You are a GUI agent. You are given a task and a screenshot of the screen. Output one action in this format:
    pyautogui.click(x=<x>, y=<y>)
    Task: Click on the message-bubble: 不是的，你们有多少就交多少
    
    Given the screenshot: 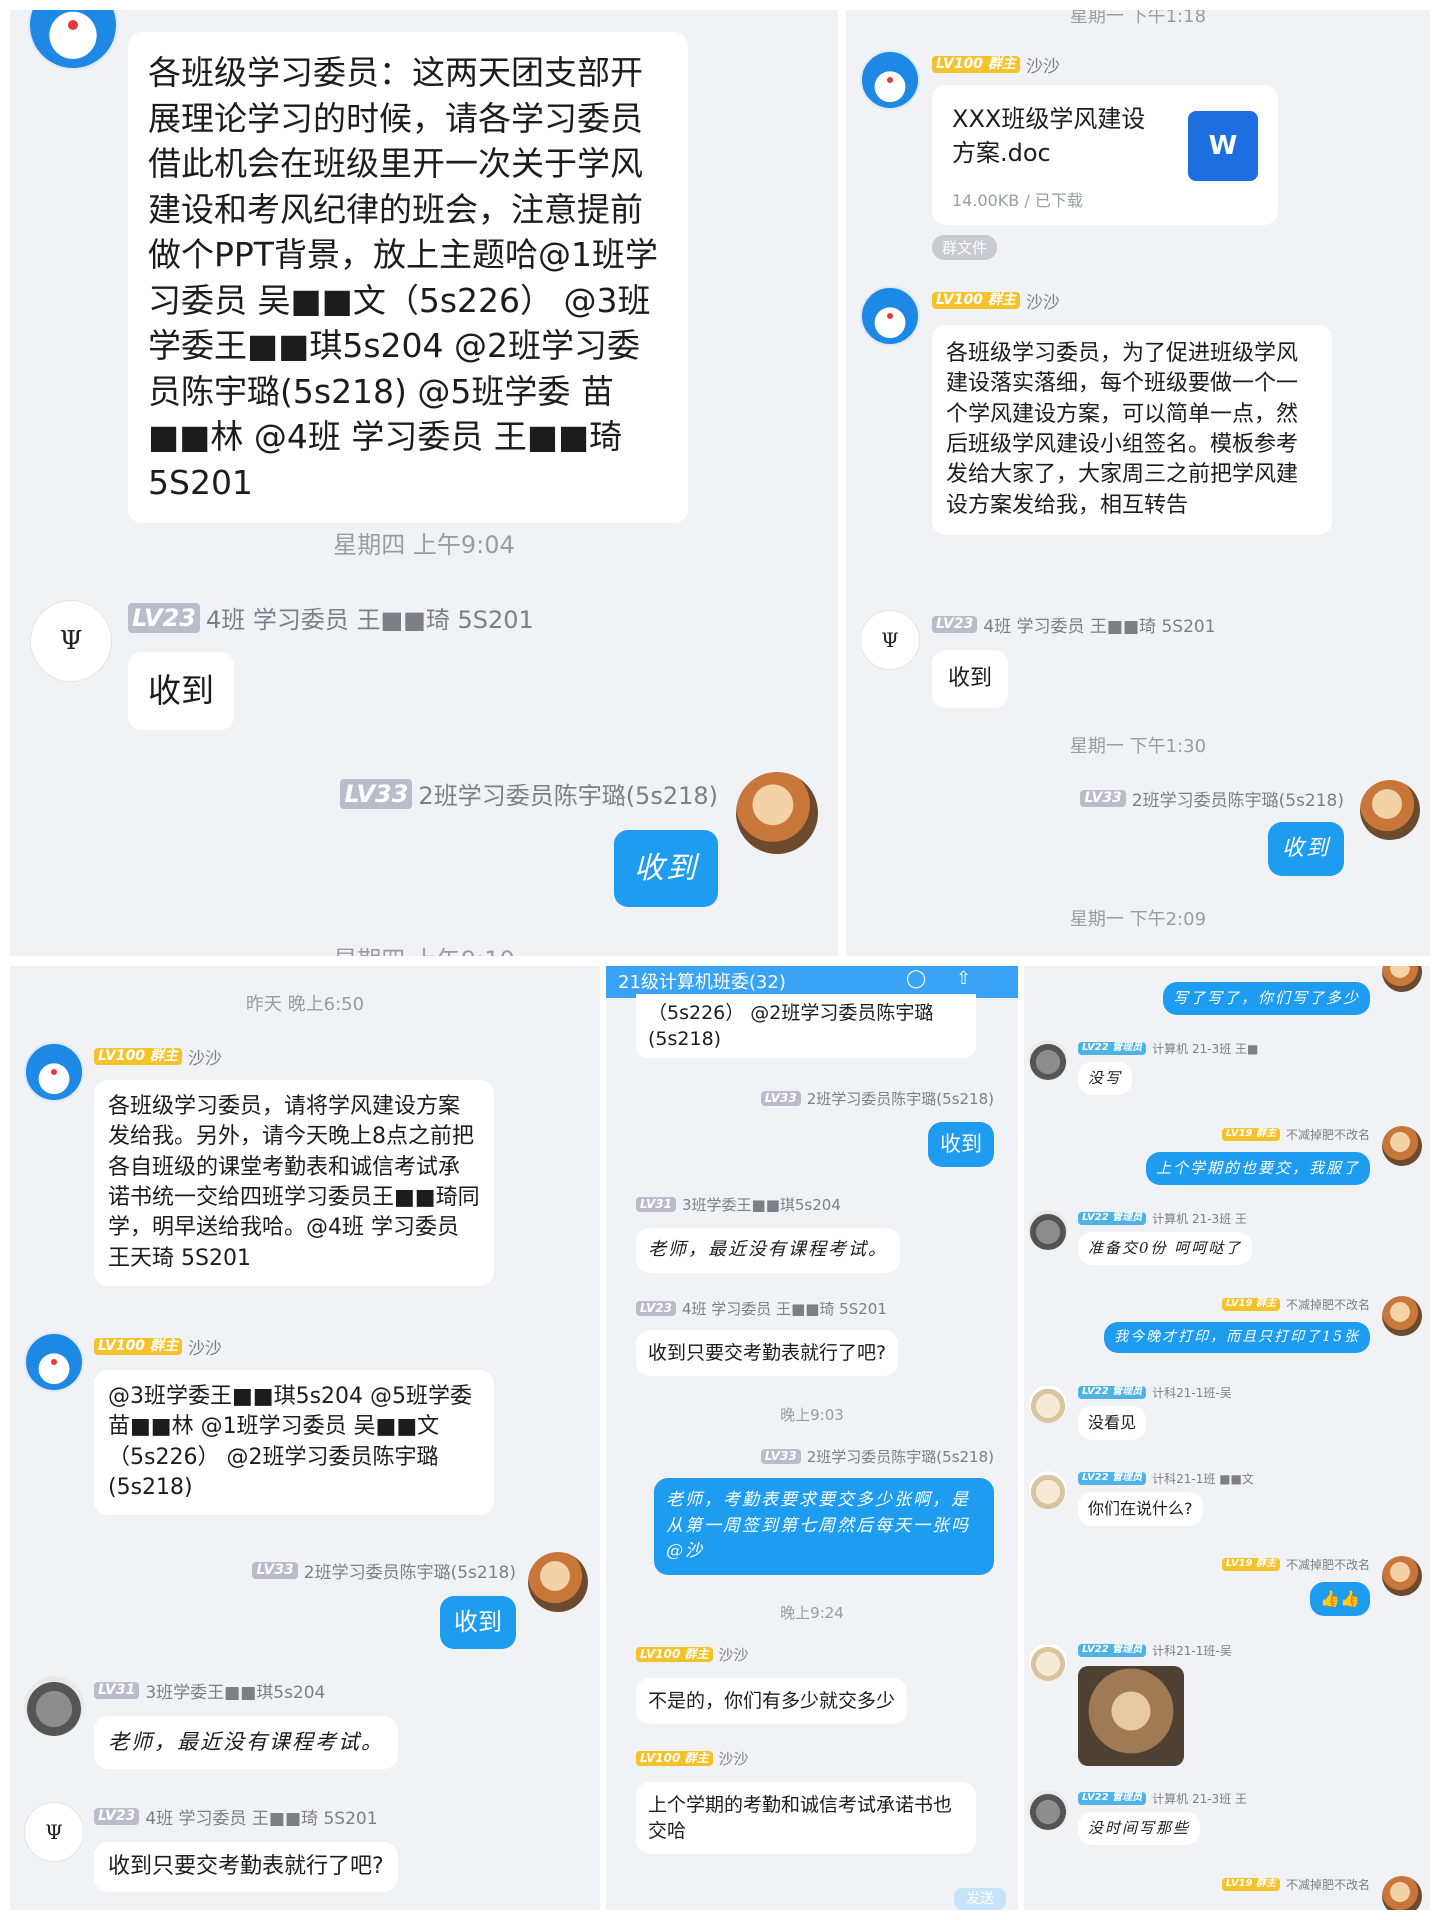 What is the action you would take?
    pyautogui.click(x=772, y=1701)
    